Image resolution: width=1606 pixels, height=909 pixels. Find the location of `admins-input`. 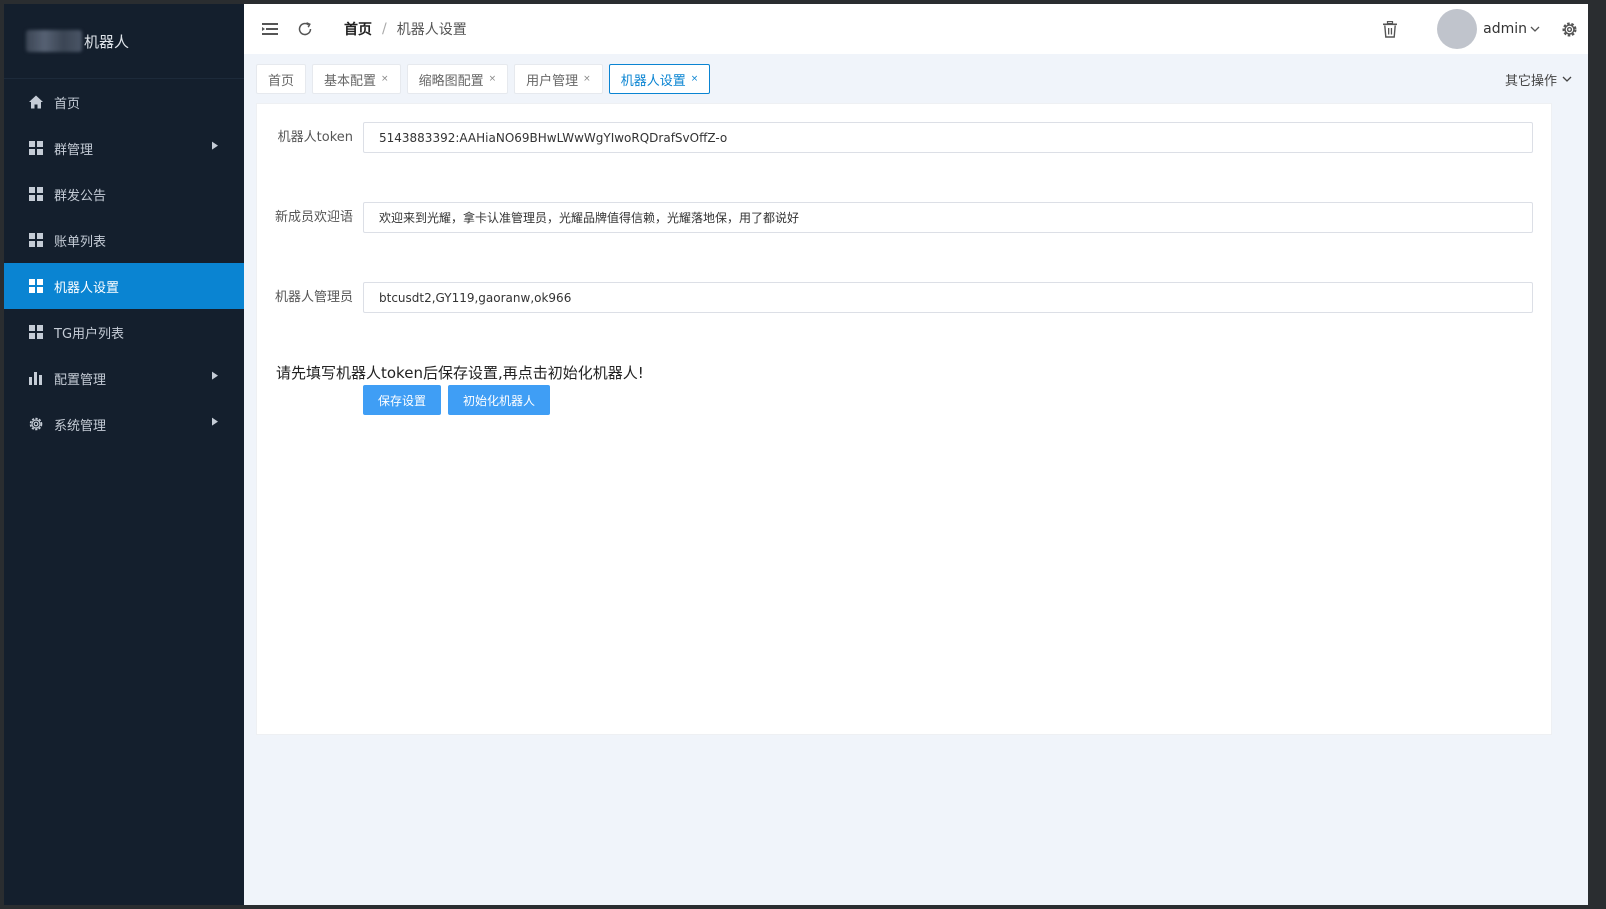

admins-input is located at coordinates (948, 297).